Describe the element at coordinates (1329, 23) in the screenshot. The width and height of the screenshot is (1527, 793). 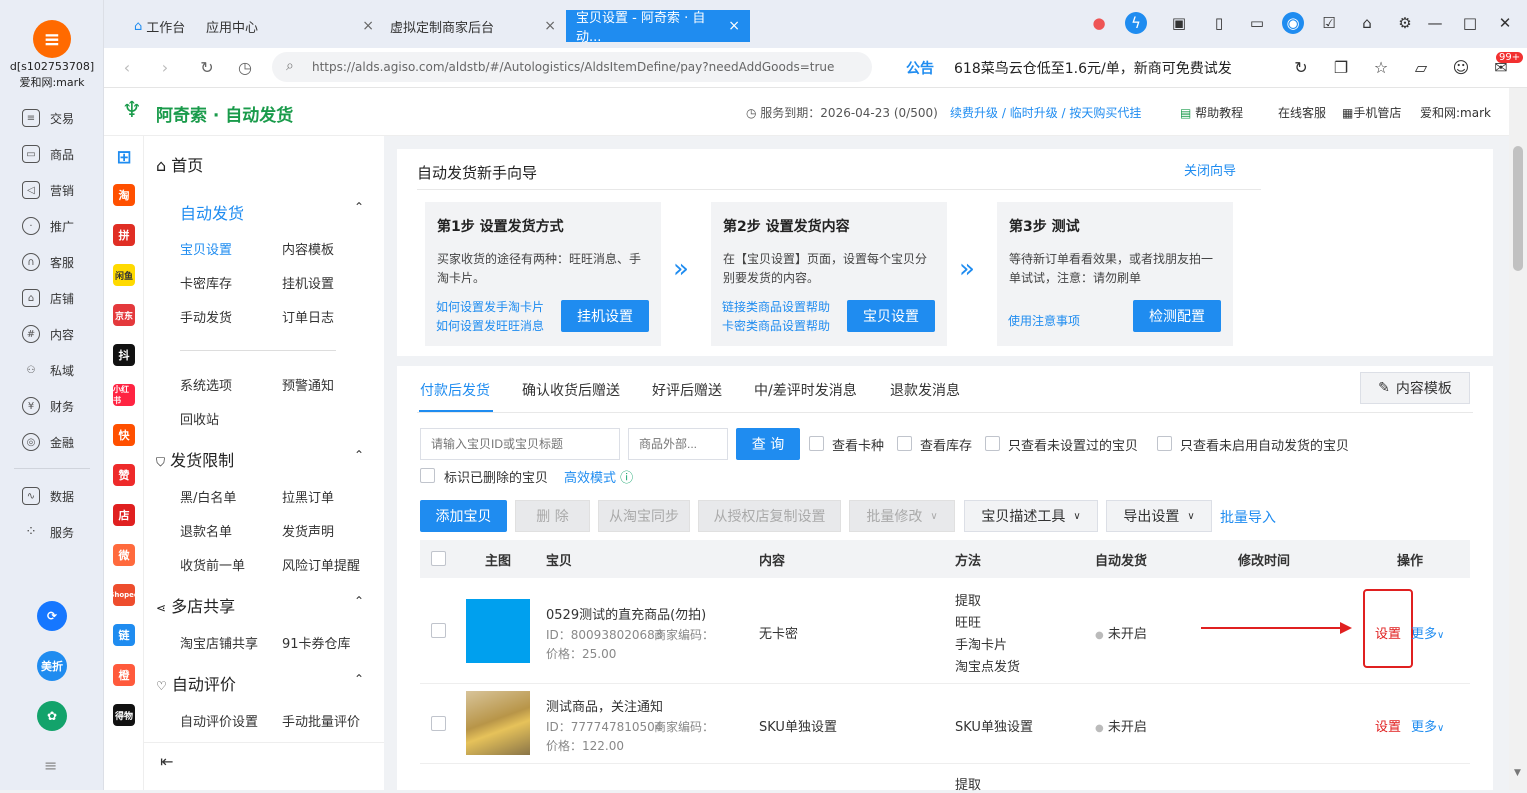
I see `note-icon: ☑` at that location.